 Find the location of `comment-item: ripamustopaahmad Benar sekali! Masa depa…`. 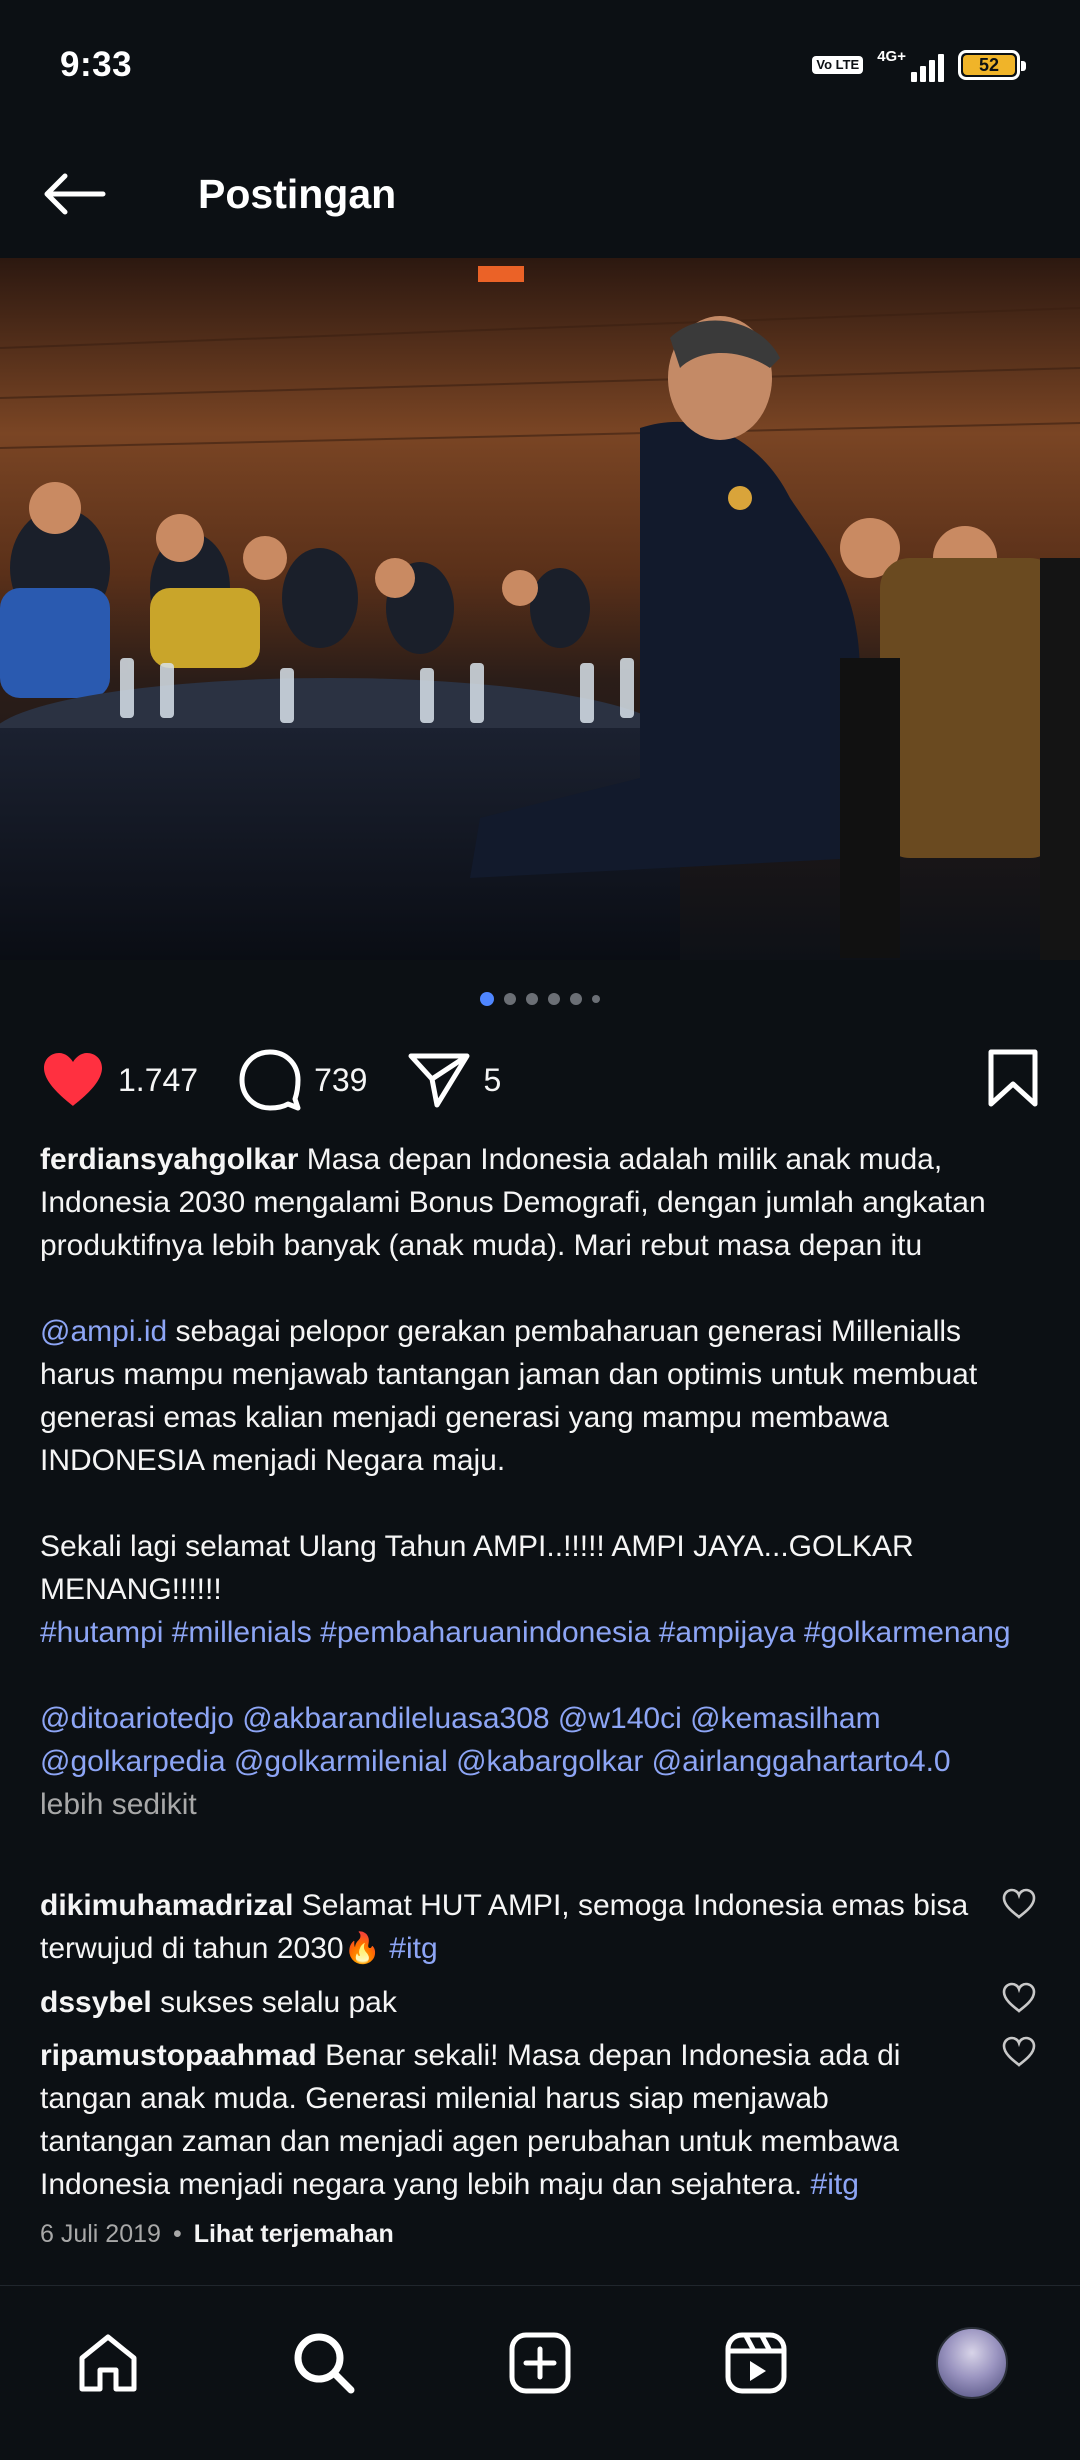

comment-item: ripamustopaahmad Benar sekali! Masa depa… is located at coordinates (505, 2120).